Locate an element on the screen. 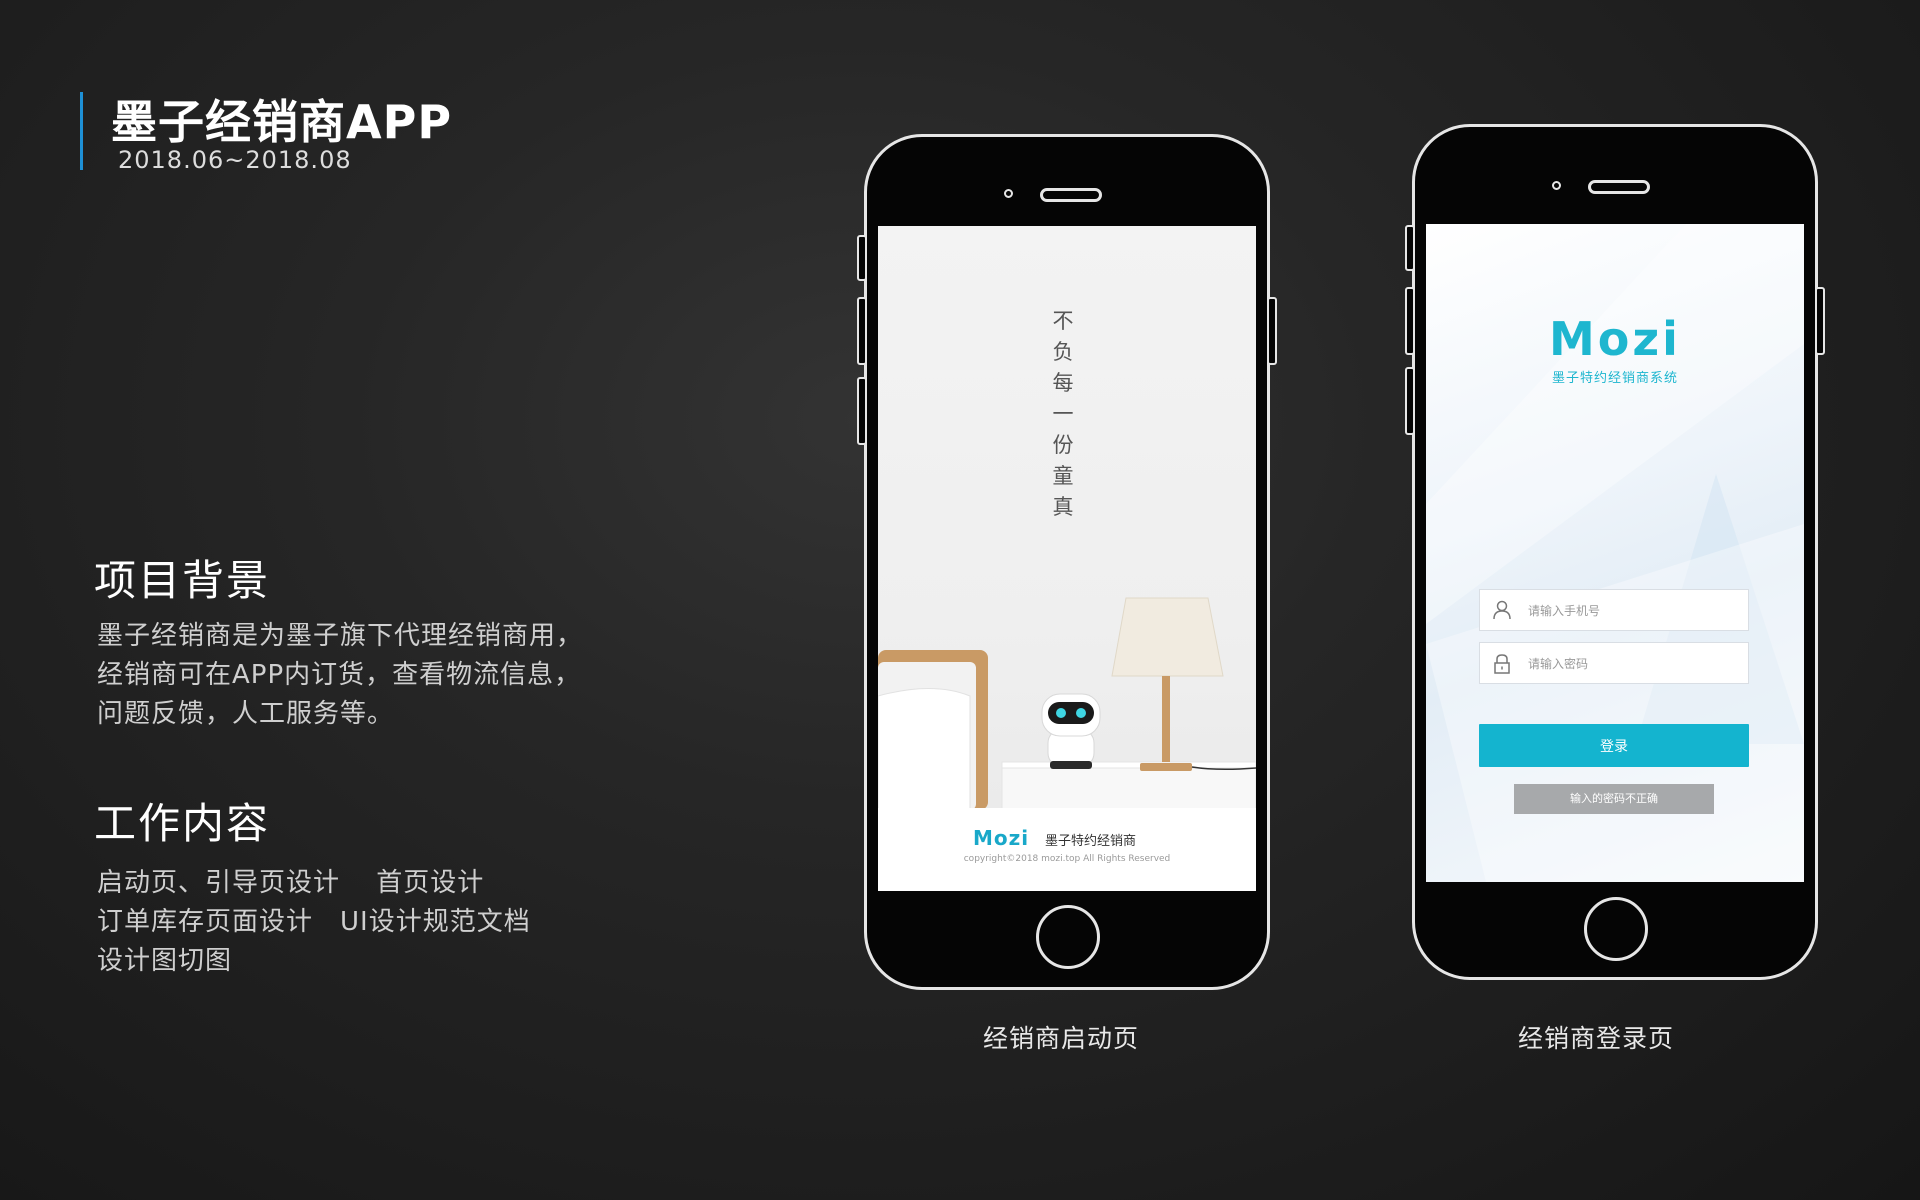 This screenshot has height=1200, width=1920. background-line: 墨子经销商是为墨子旗下代理经销商用， is located at coordinates (340, 636).